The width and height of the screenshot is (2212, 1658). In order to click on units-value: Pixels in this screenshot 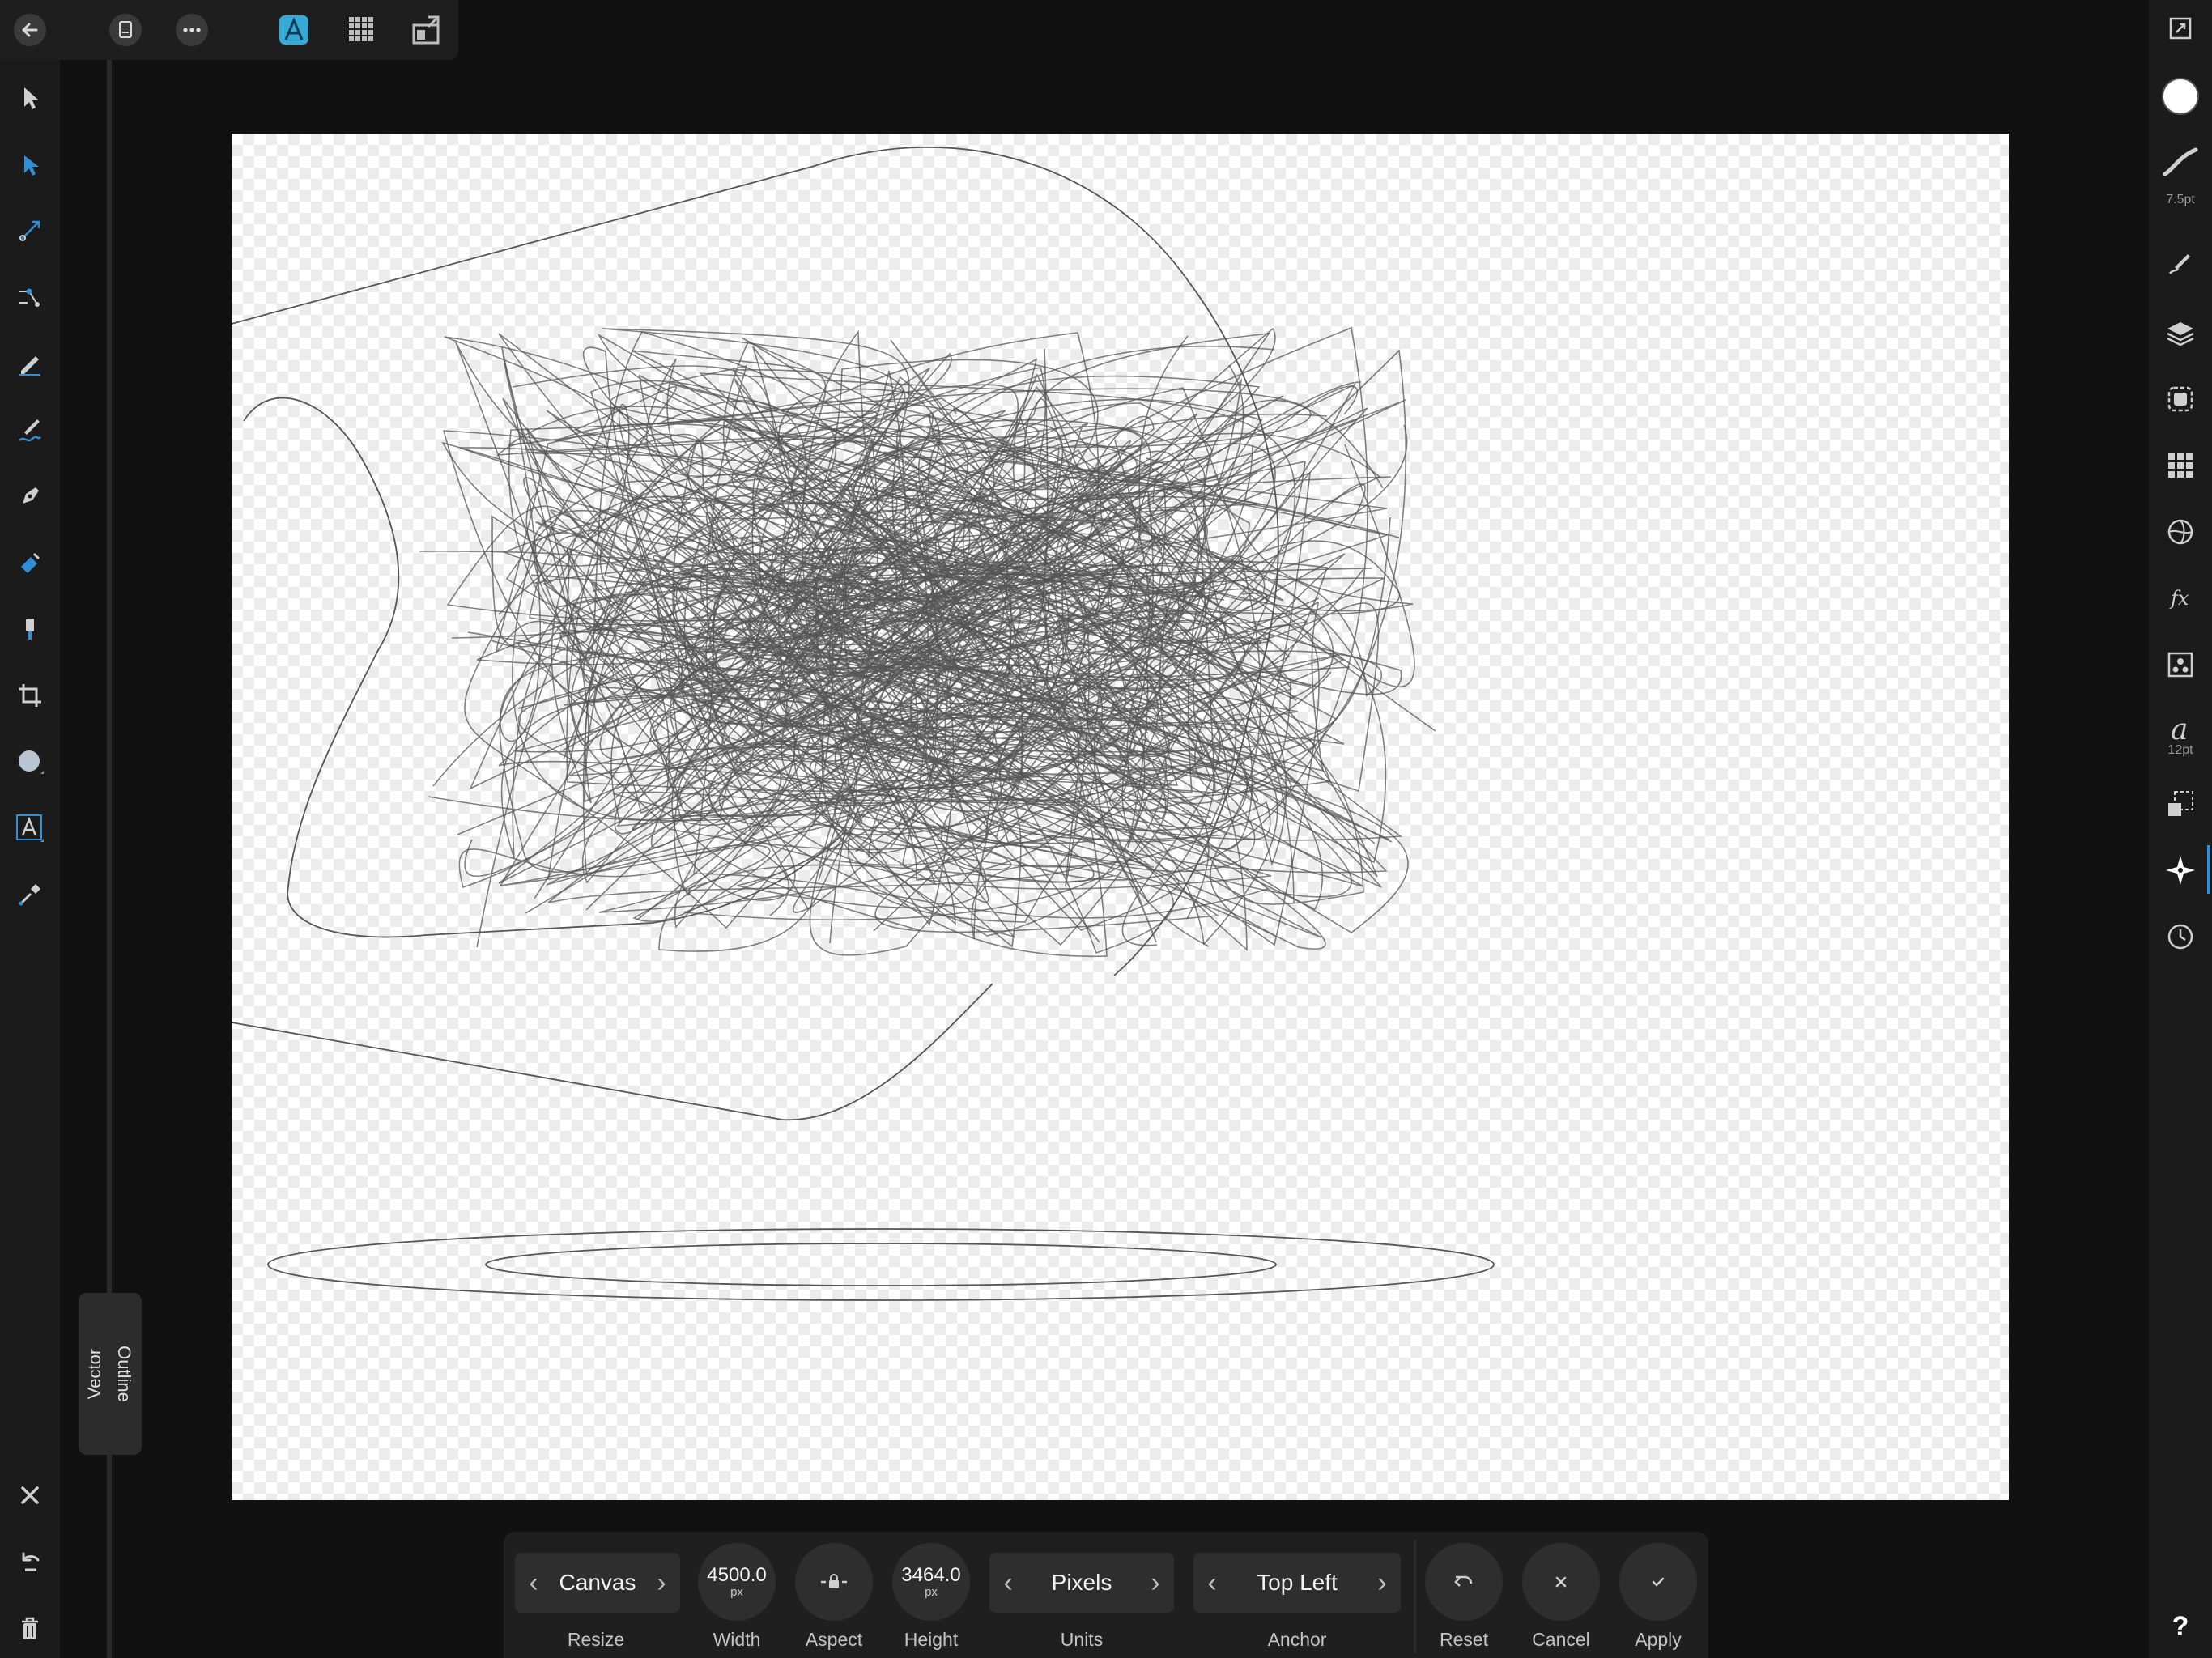, I will do `click(1081, 1582)`.